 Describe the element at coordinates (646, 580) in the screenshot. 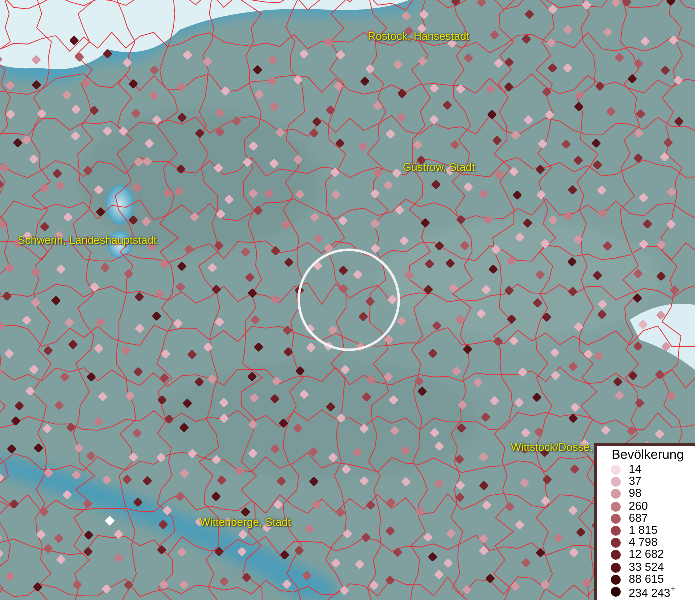

I see `legend-label: 88 615` at that location.